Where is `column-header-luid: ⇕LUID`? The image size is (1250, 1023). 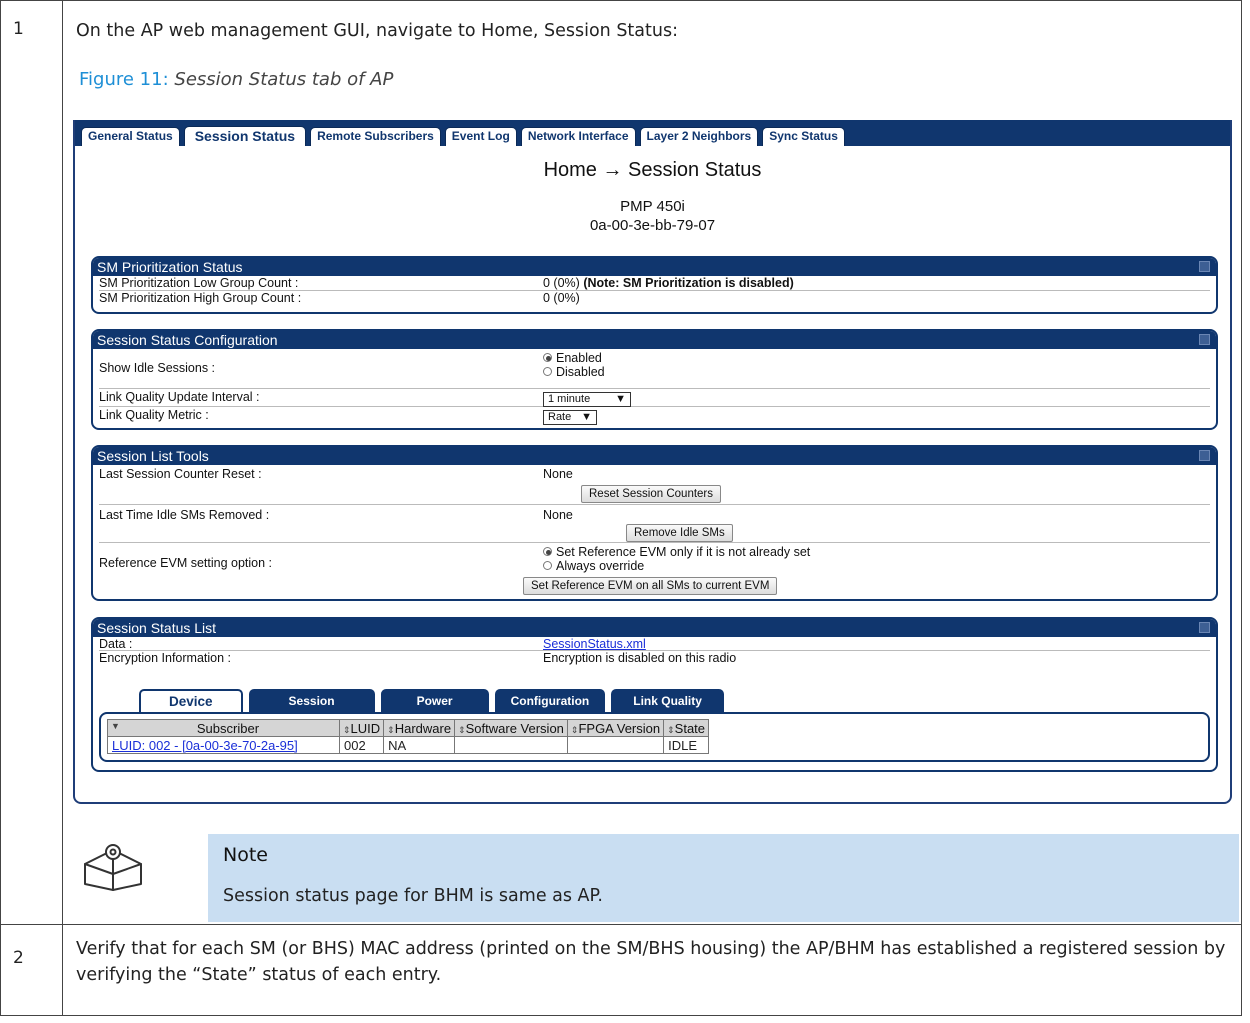 column-header-luid: ⇕LUID is located at coordinates (361, 728).